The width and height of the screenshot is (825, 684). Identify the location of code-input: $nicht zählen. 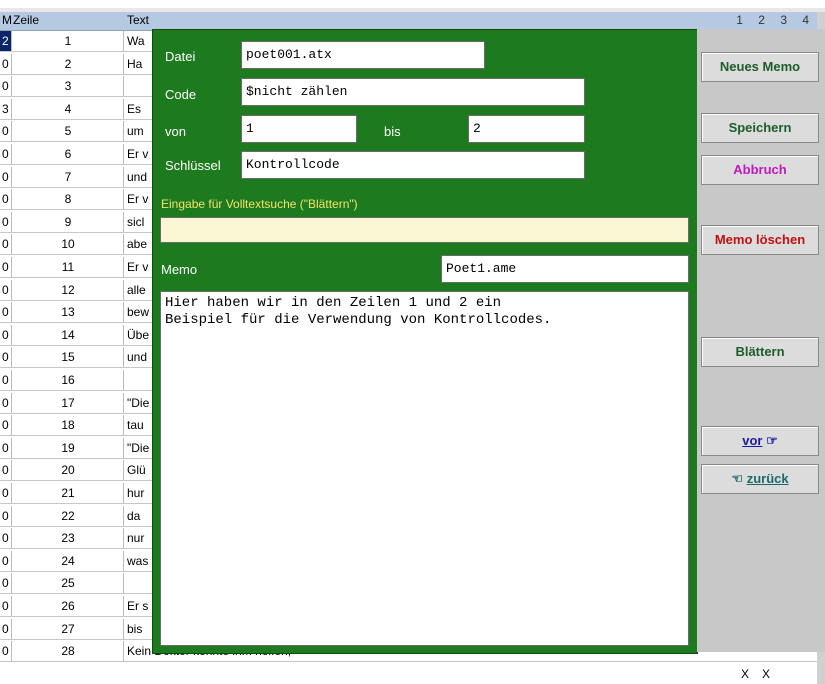
(413, 92).